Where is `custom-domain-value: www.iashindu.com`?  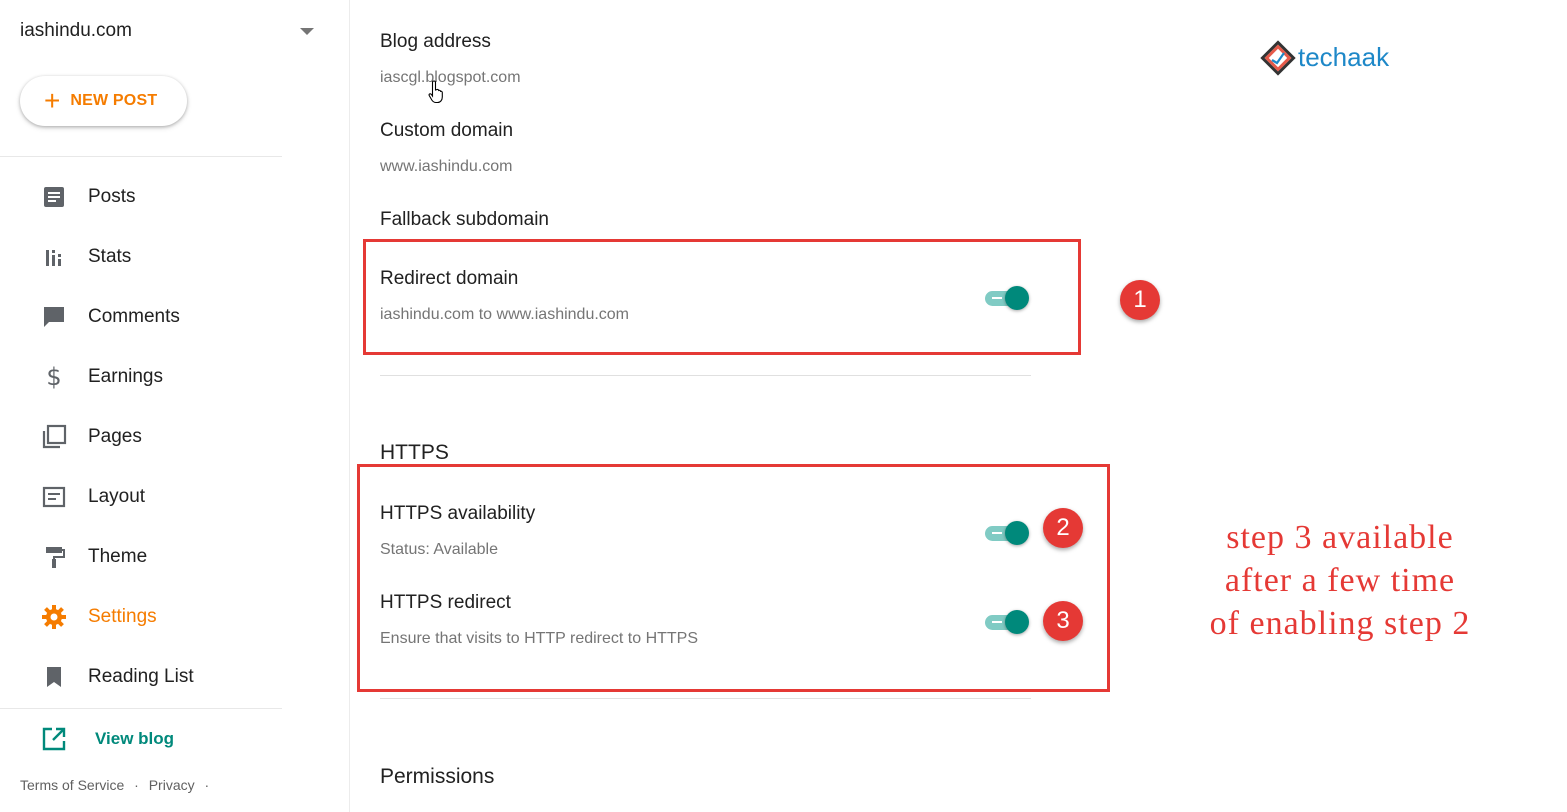
custom-domain-value: www.iashindu.com is located at coordinates (446, 167).